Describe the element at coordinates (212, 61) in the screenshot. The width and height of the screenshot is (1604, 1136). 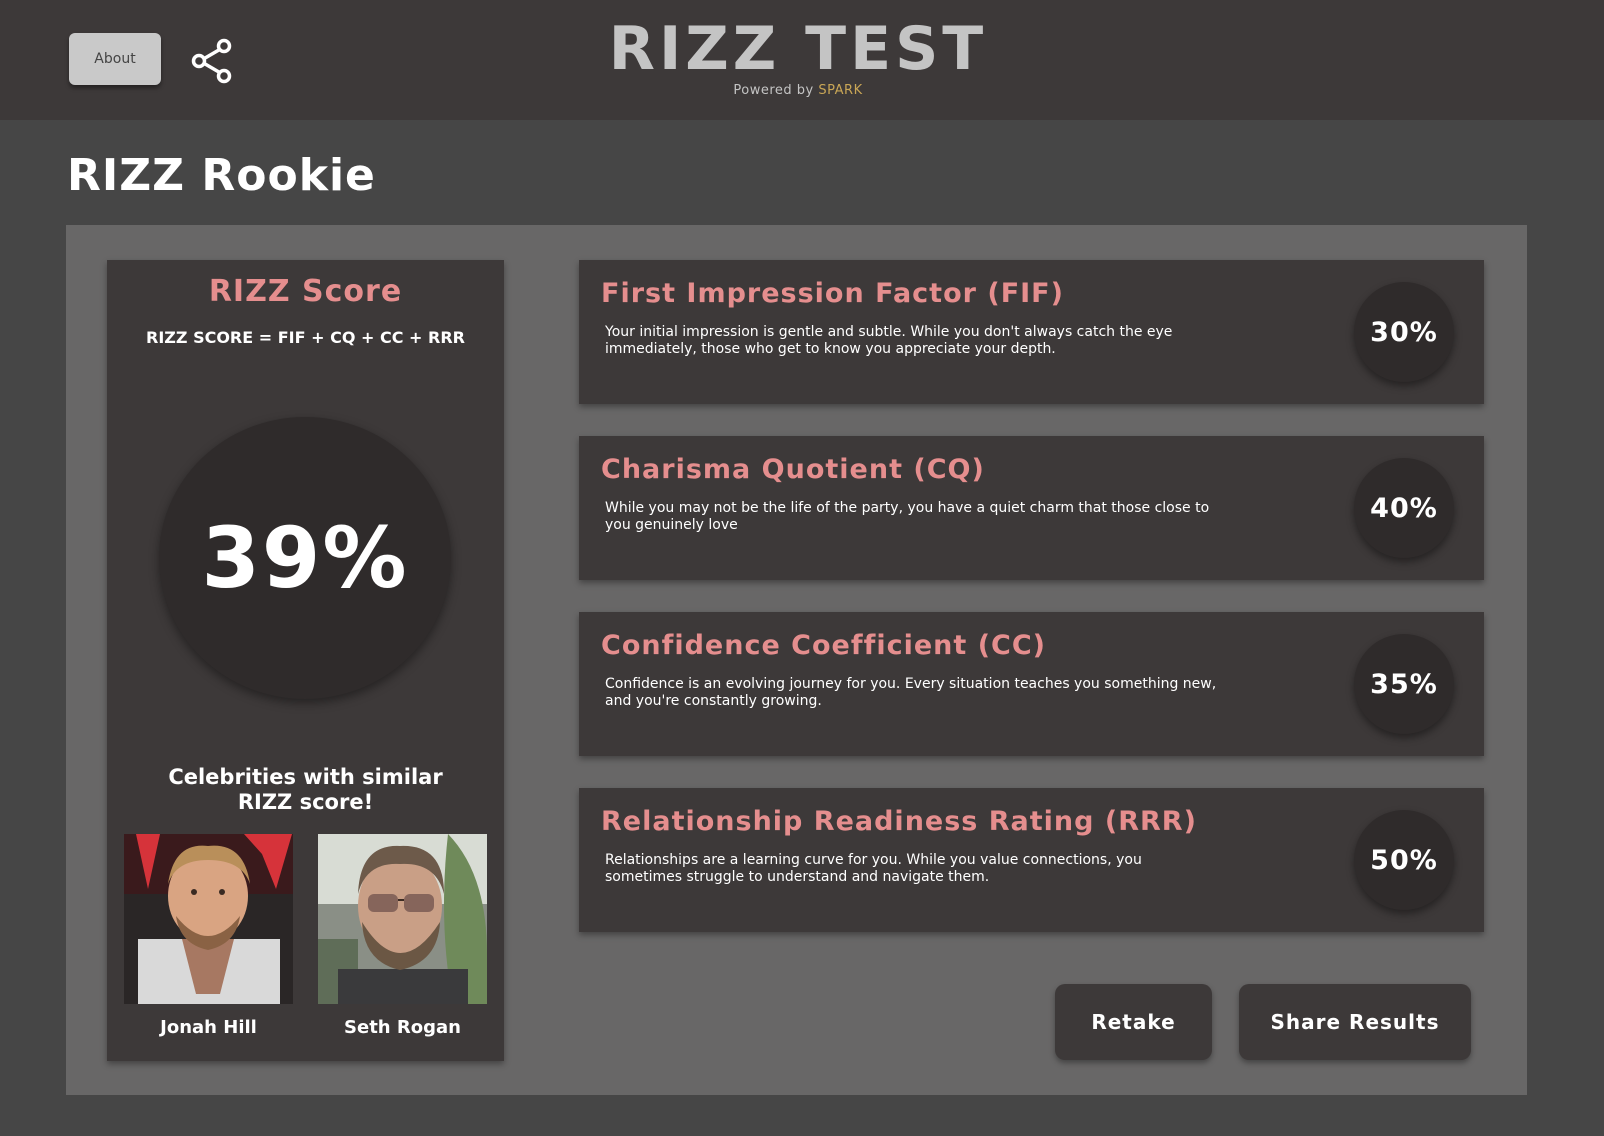
I see `share-icon` at that location.